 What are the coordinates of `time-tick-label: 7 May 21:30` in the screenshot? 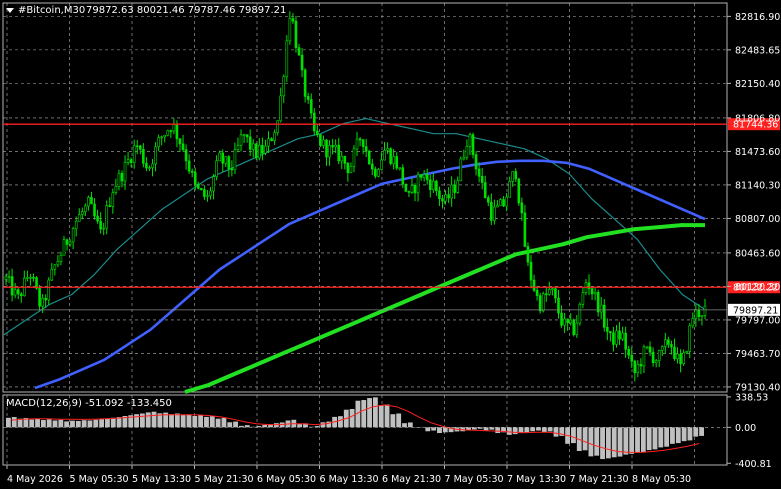 It's located at (599, 479).